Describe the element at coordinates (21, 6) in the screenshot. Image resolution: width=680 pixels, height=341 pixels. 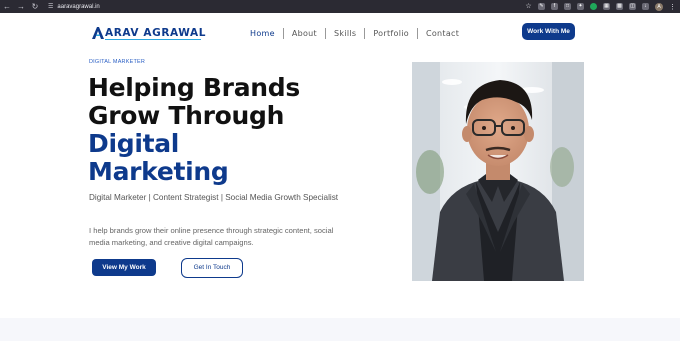
I see `forward-icon: →` at that location.